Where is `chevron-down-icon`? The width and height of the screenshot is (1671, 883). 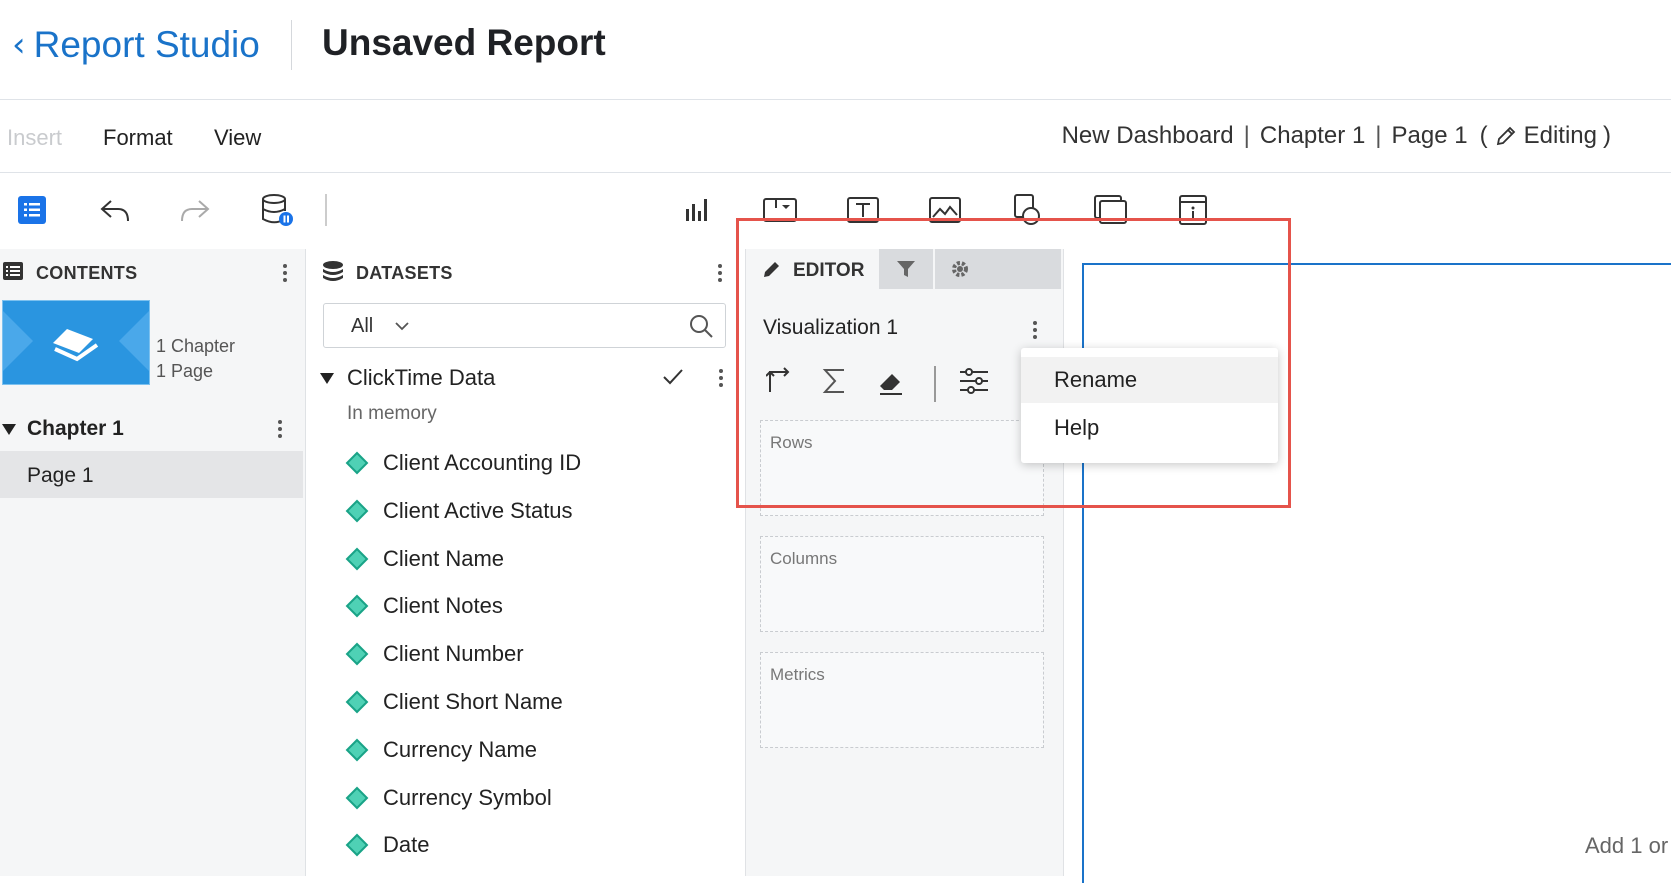 chevron-down-icon is located at coordinates (402, 326).